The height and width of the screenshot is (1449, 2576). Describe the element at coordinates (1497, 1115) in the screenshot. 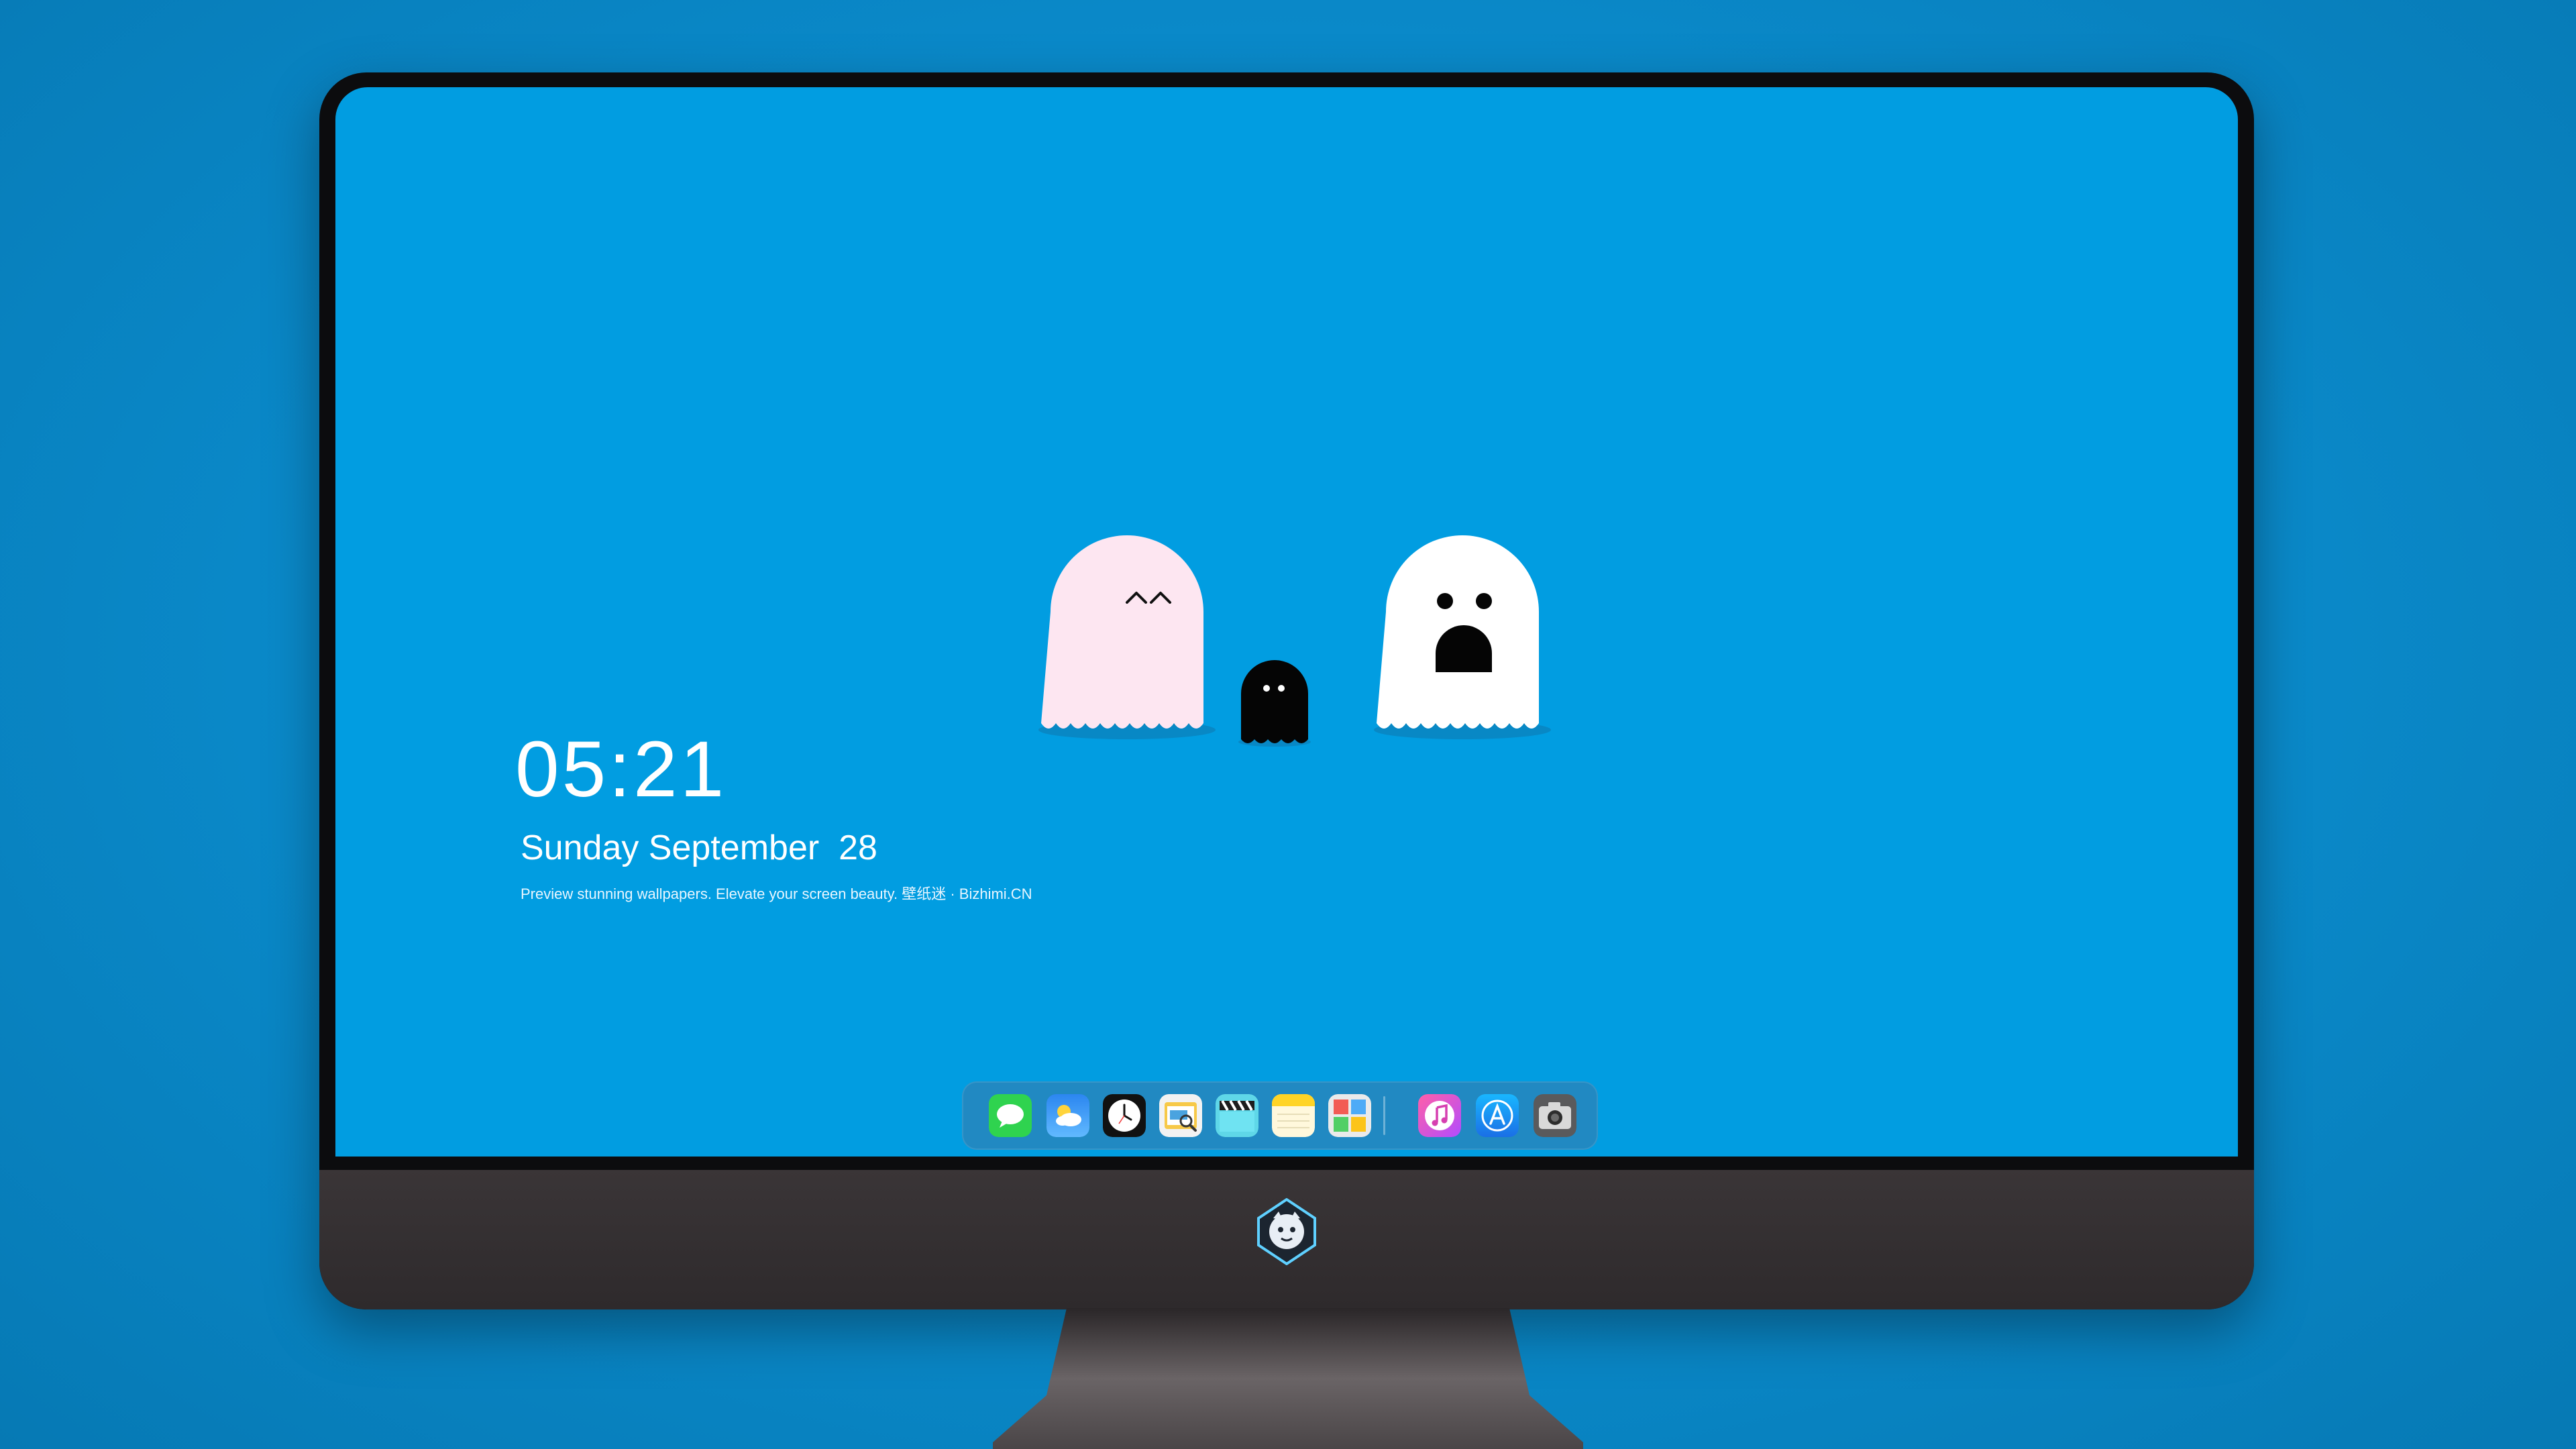

I see `app-store-icon` at that location.